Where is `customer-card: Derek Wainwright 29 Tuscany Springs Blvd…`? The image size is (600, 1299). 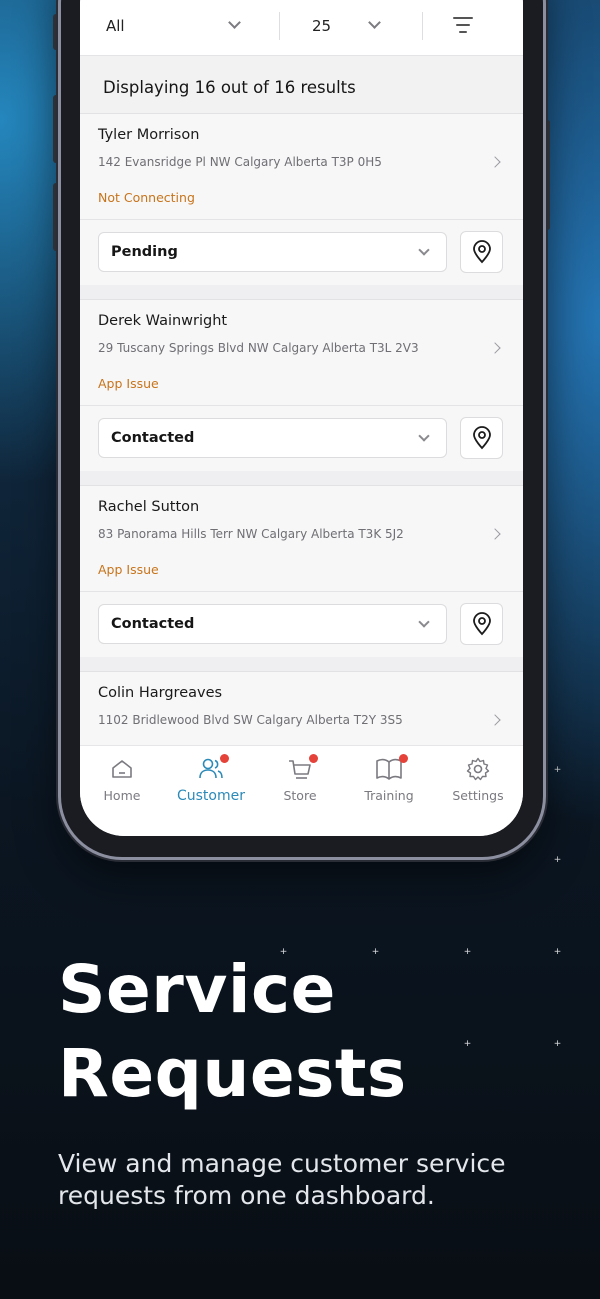 customer-card: Derek Wainwright 29 Tuscany Springs Blvd… is located at coordinates (301, 392).